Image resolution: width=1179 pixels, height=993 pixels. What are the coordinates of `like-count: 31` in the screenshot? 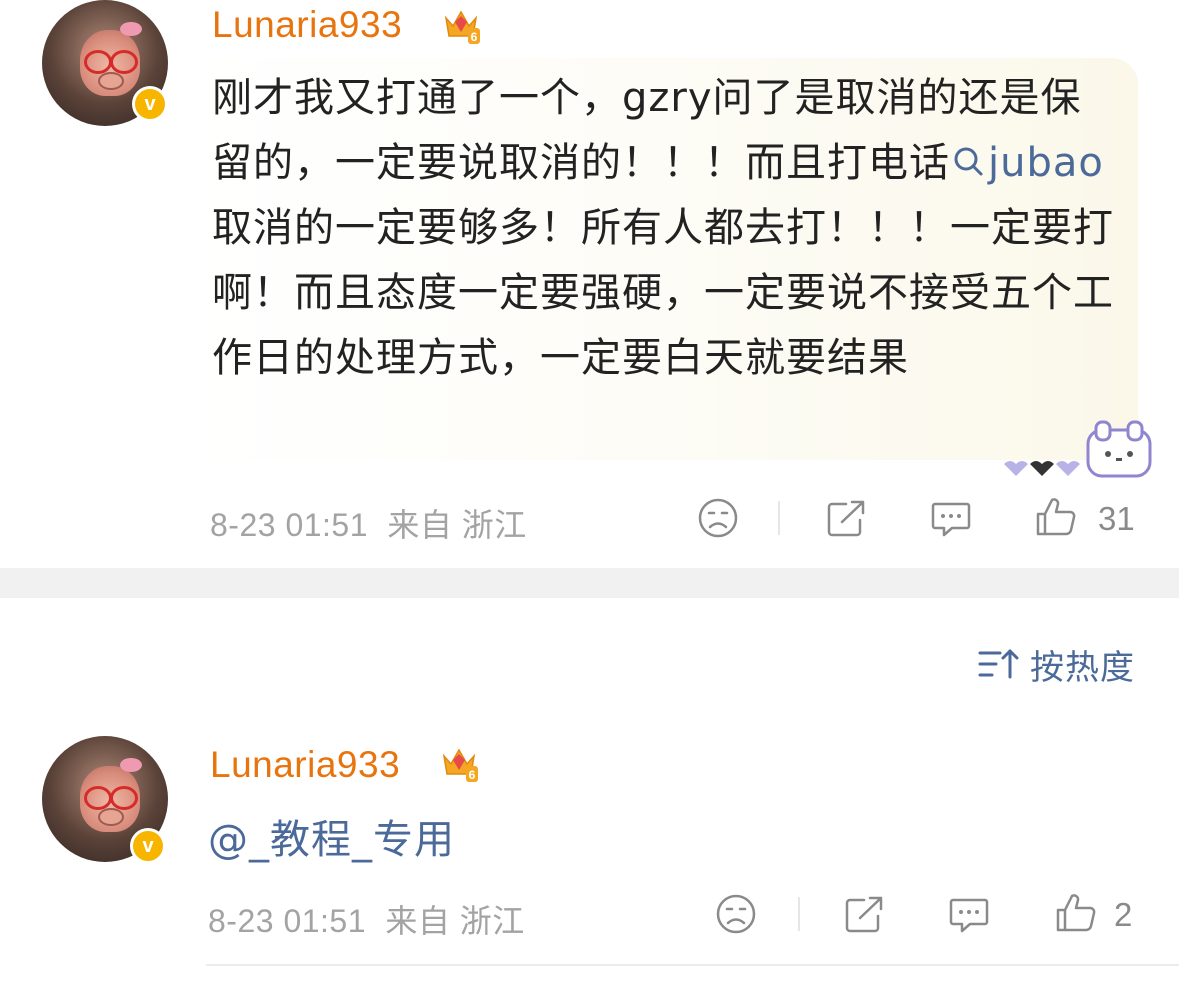 It's located at (1116, 518).